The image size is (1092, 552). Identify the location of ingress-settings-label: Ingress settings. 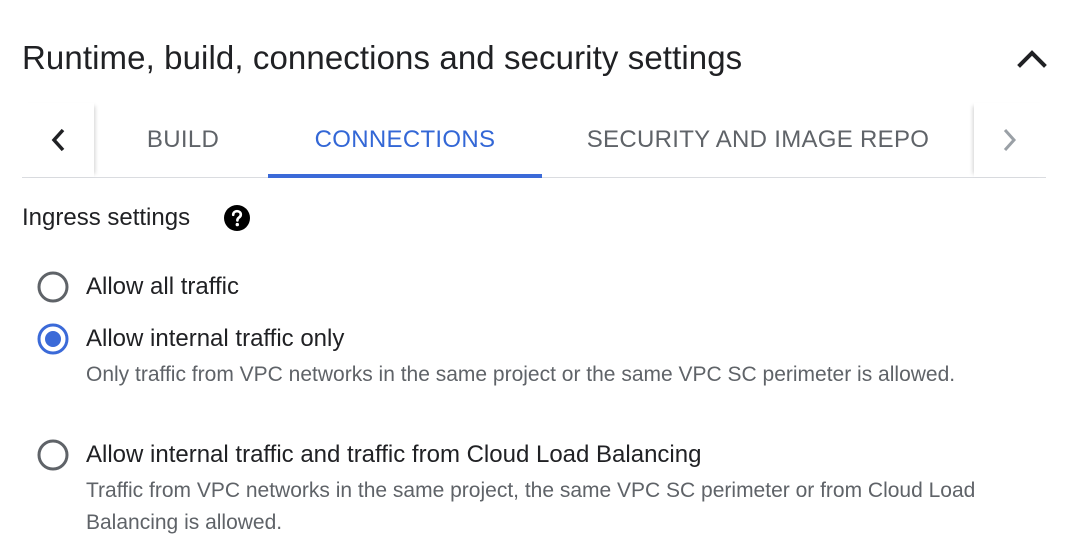
(106, 217).